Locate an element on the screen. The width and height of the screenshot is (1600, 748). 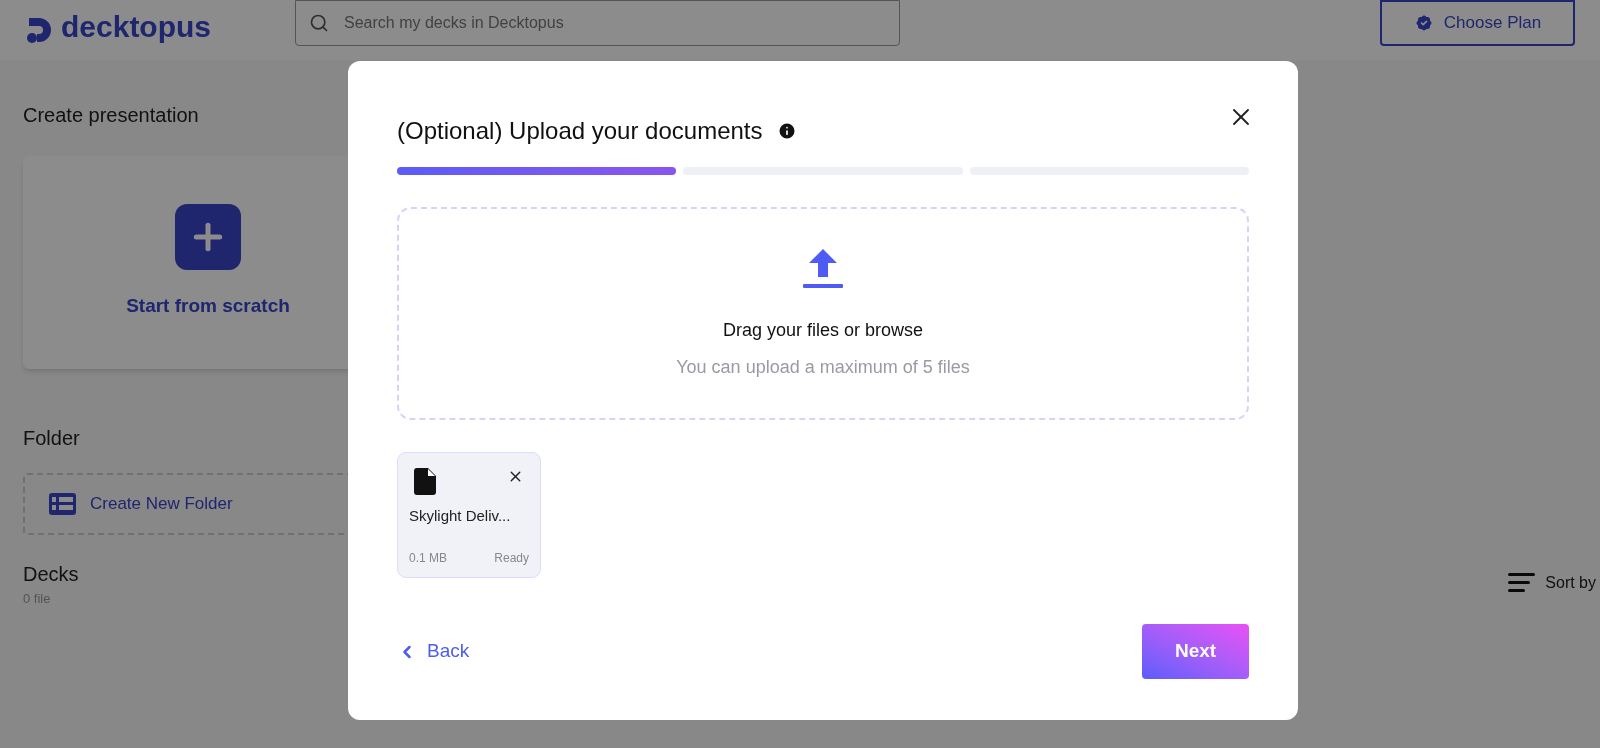
upload-icon is located at coordinates (823, 267).